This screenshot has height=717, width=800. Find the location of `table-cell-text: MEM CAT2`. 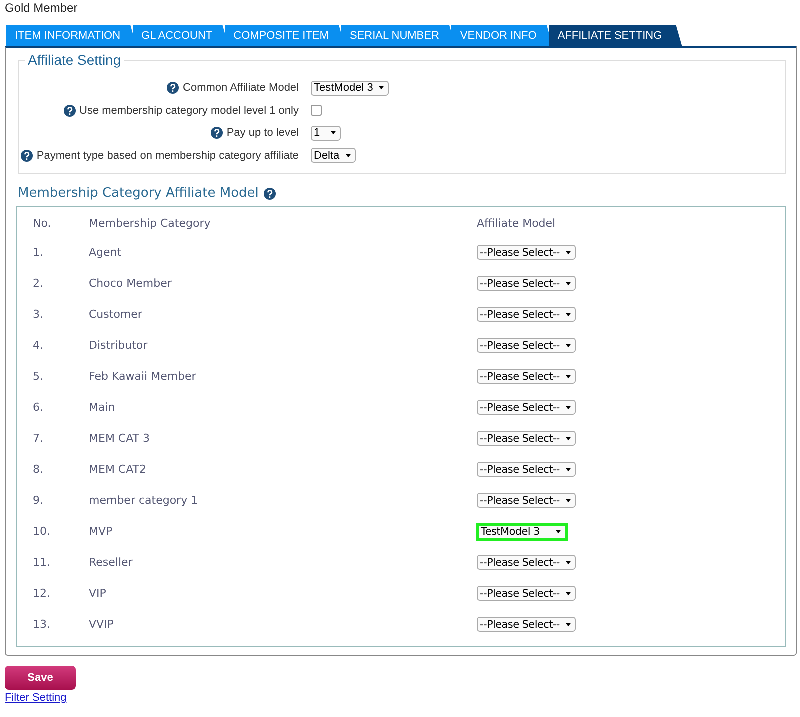

table-cell-text: MEM CAT2 is located at coordinates (118, 469).